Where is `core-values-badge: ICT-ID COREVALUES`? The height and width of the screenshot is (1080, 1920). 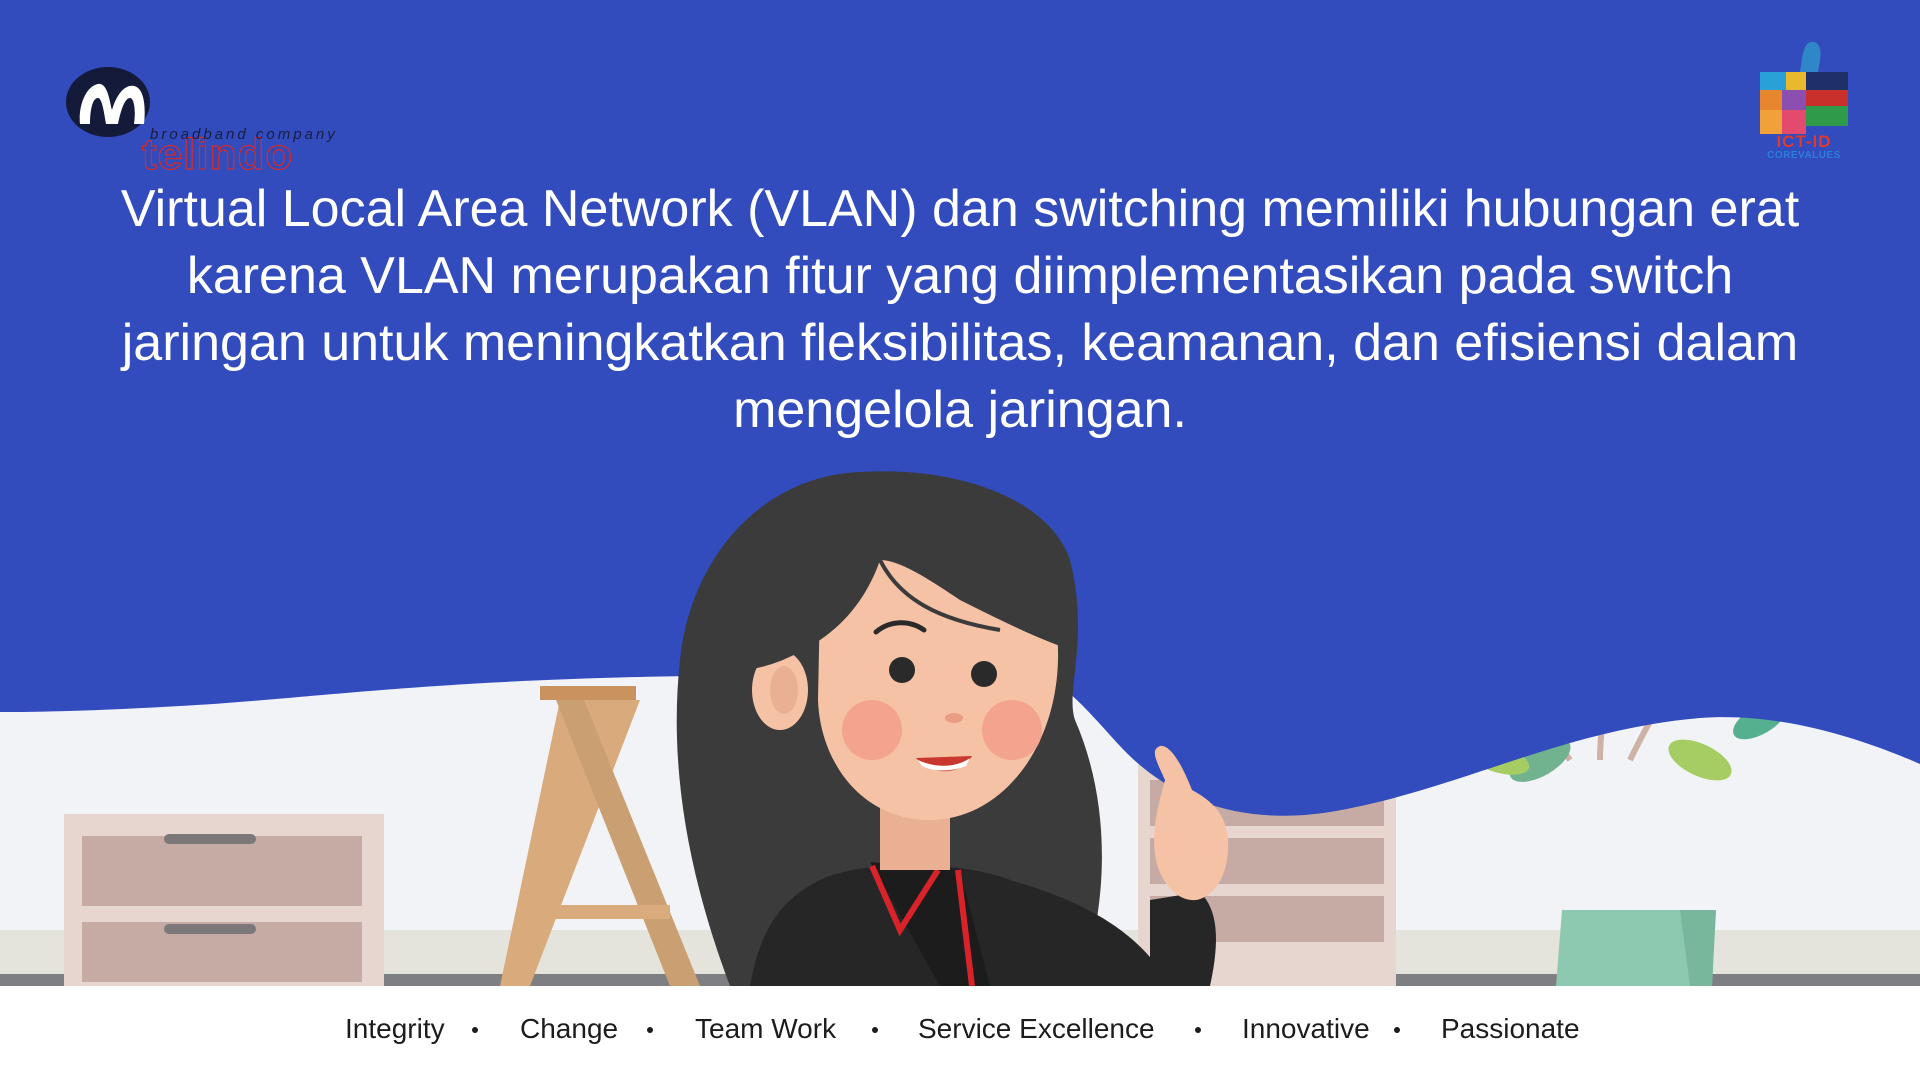
core-values-badge: ICT-ID COREVALUES is located at coordinates (1804, 103).